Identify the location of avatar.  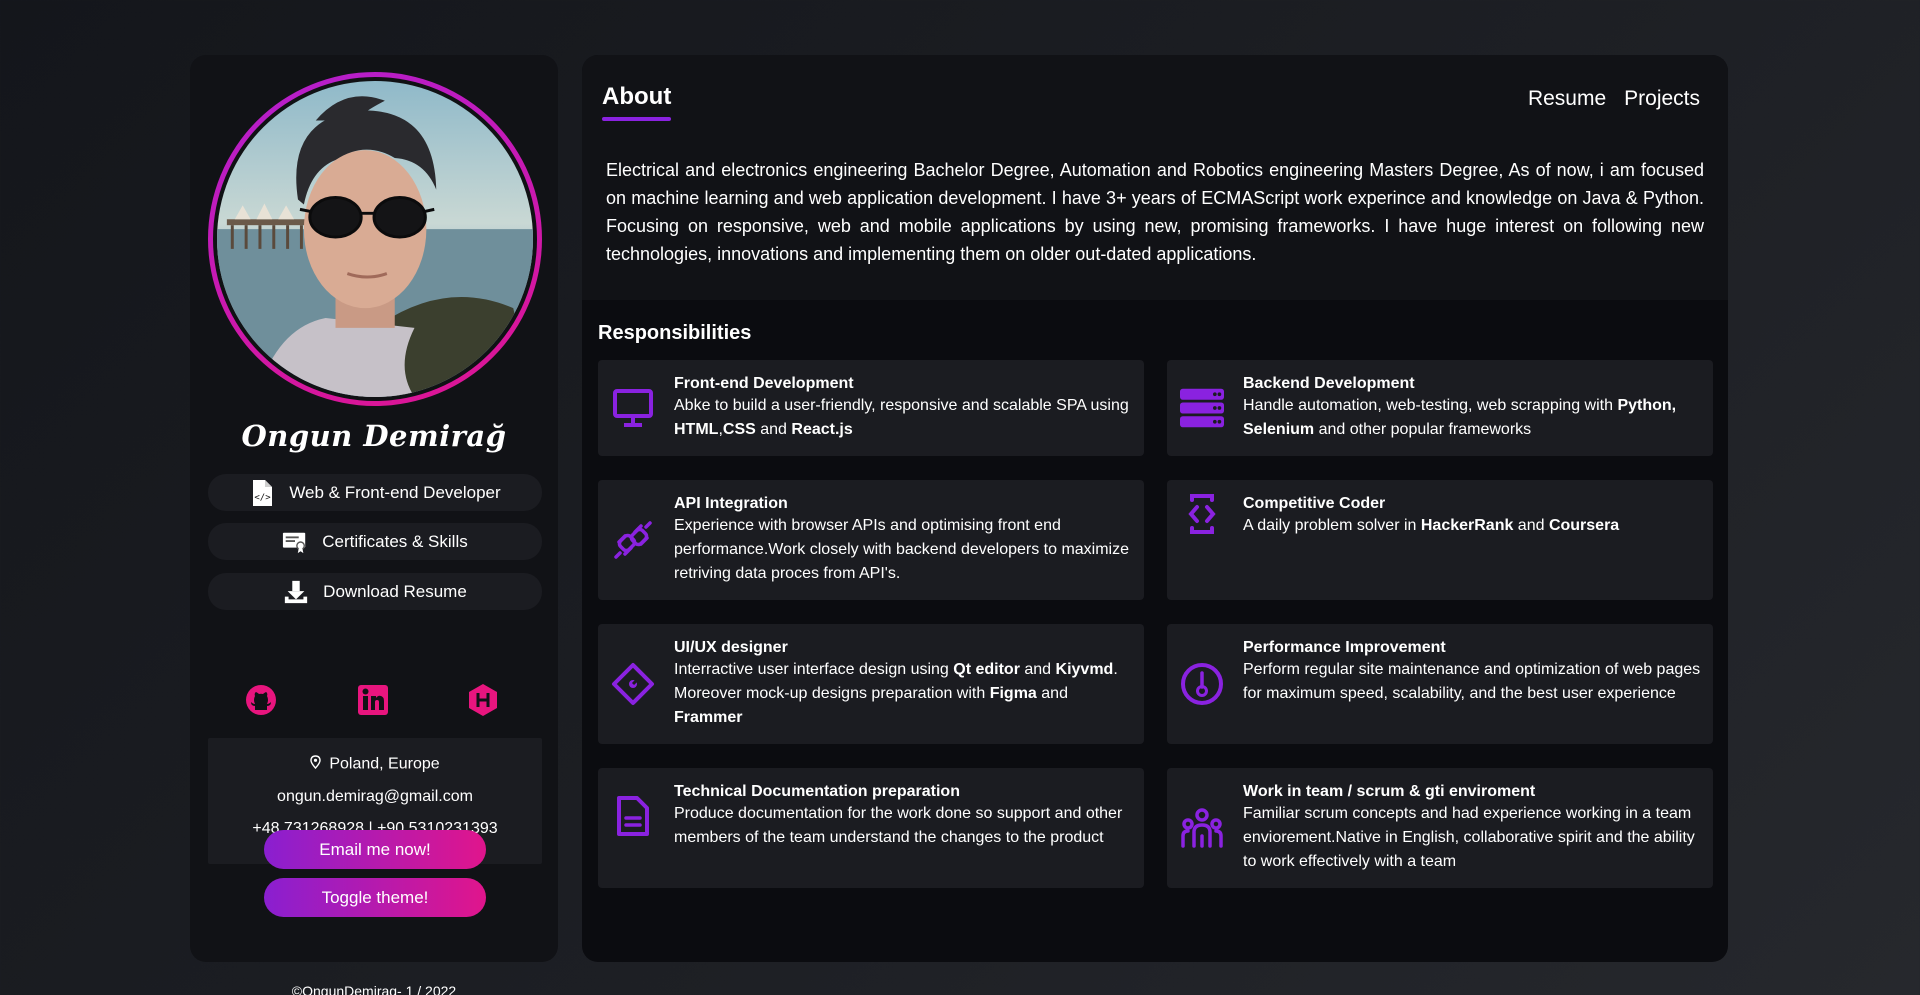
(375, 239).